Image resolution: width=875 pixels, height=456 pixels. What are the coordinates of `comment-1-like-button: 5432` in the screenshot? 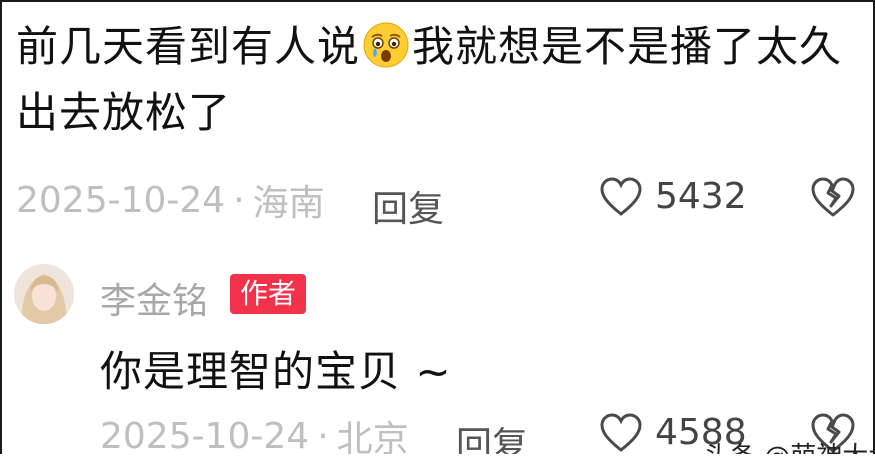 It's located at (673, 196).